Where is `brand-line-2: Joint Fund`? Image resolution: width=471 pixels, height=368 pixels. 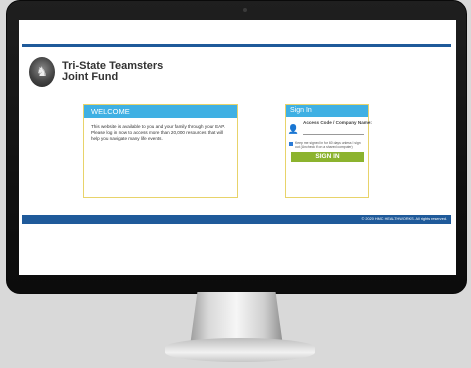 brand-line-2: Joint Fund is located at coordinates (90, 77).